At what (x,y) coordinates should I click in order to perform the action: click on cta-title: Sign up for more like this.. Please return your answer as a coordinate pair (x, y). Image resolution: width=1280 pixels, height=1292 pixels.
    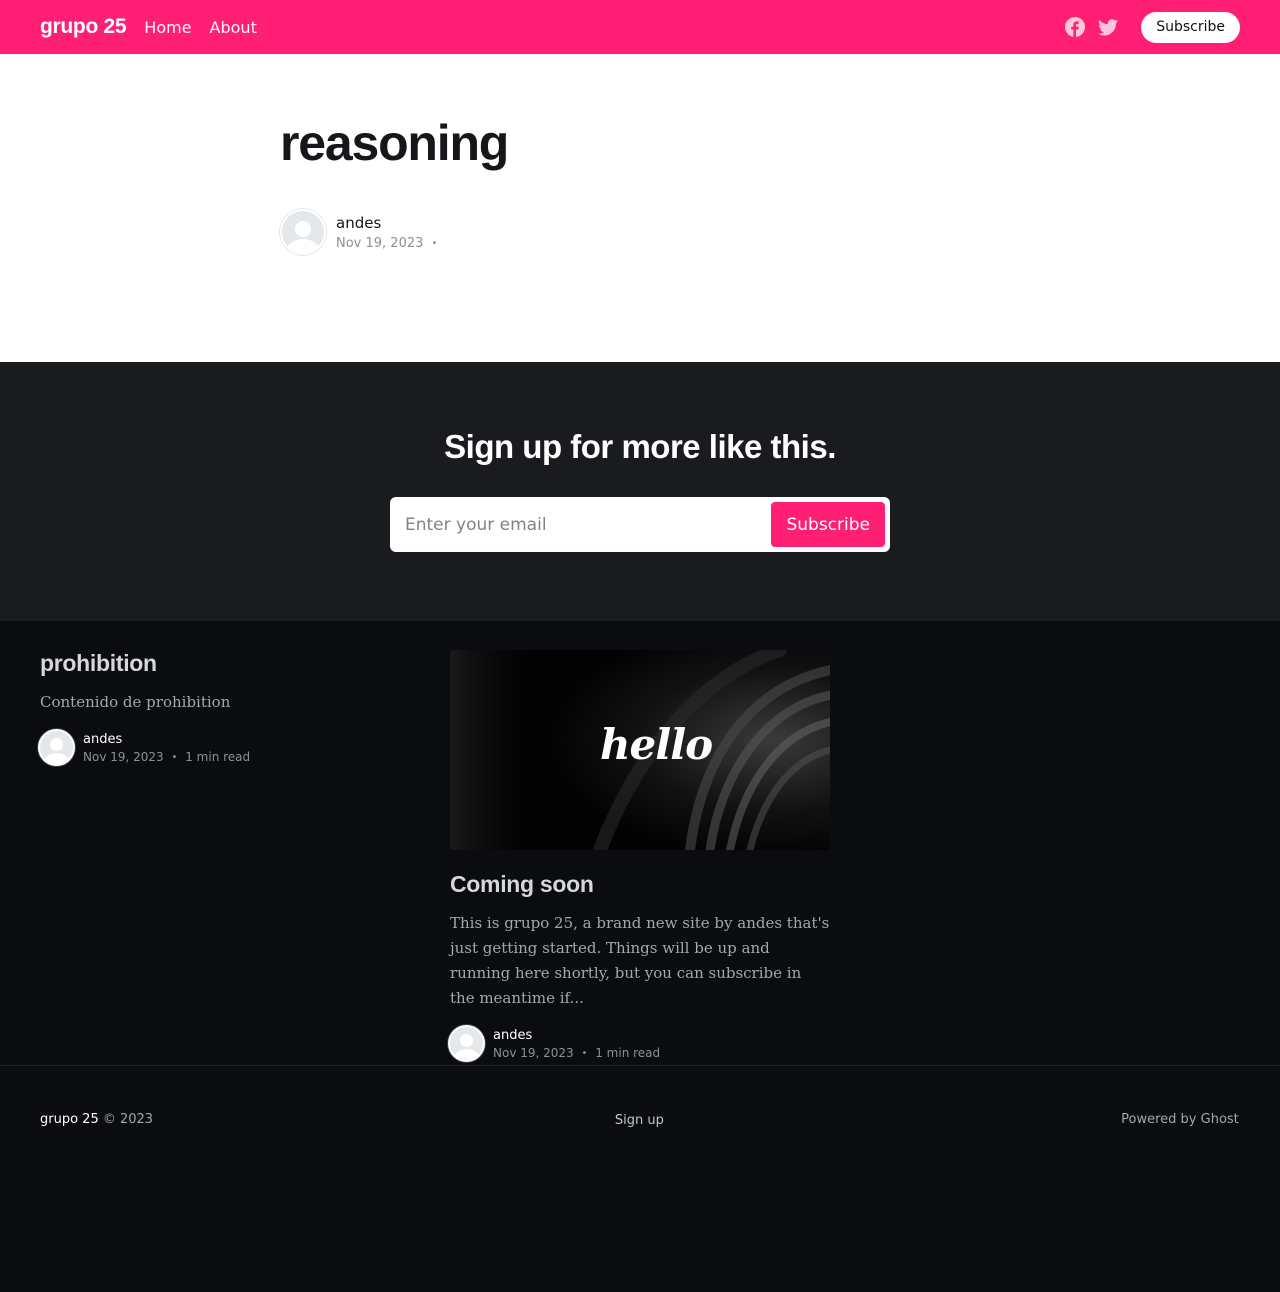
    Looking at the image, I should click on (640, 446).